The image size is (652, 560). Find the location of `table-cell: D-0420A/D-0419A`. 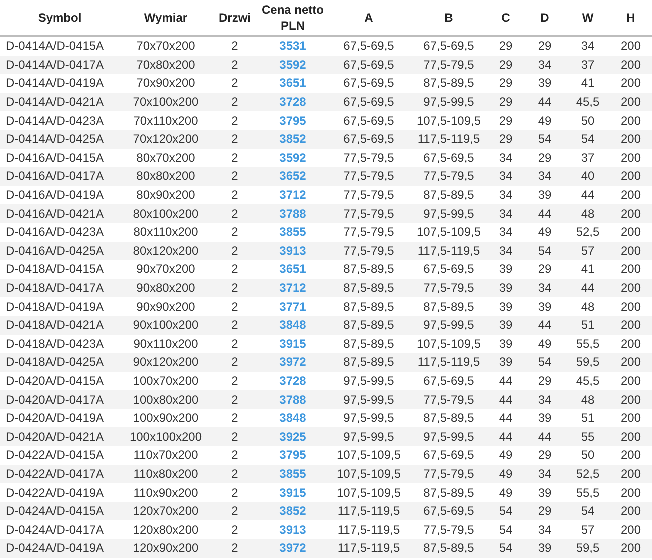

table-cell: D-0420A/D-0419A is located at coordinates (55, 418).